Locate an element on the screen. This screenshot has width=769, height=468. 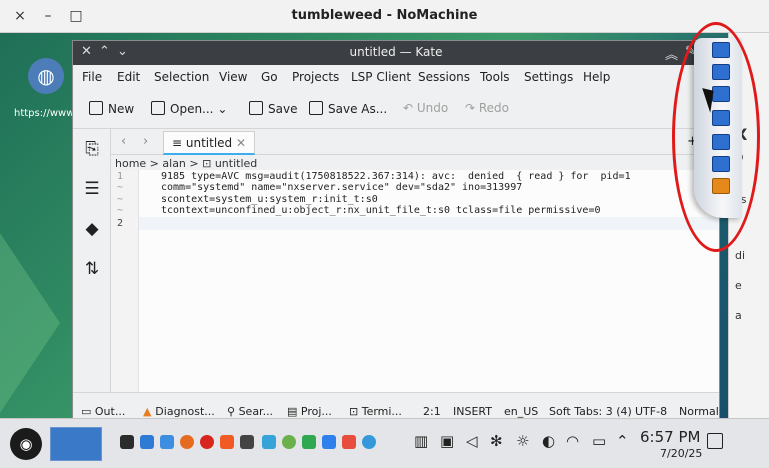
redo-button-label: Redo is located at coordinates (494, 108).